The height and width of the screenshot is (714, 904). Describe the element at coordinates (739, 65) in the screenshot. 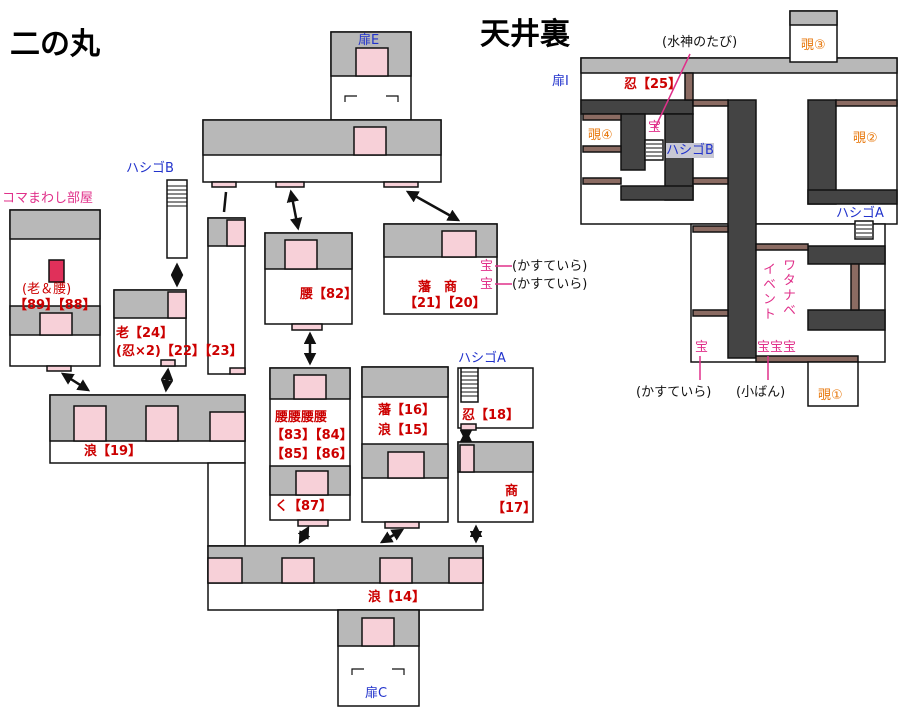

I see `attic-top-band` at that location.